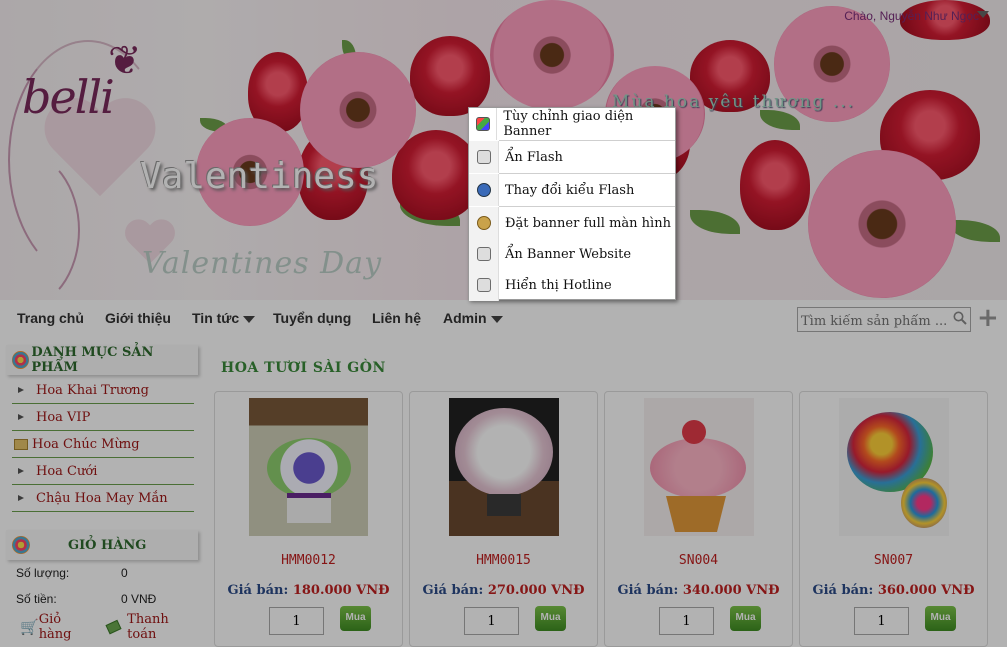 The image size is (1007, 647). Describe the element at coordinates (36, 599) in the screenshot. I see `cart-total-label: Số tiền:` at that location.